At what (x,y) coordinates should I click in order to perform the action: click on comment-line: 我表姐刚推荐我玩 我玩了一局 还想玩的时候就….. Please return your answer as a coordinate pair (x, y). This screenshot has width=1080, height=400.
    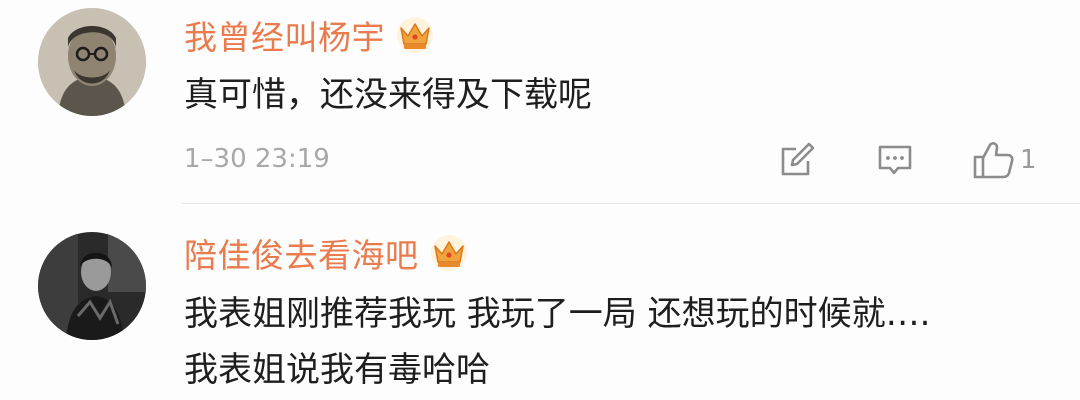
    Looking at the image, I should click on (557, 314).